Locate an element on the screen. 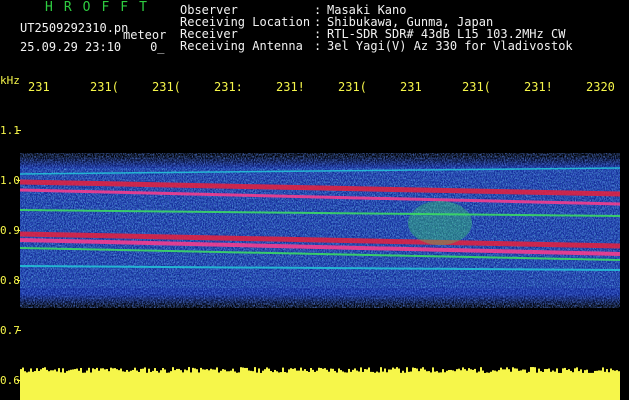 Image resolution: width=629 pixels, height=400 pixels. time-tick-label: 231 is located at coordinates (411, 87).